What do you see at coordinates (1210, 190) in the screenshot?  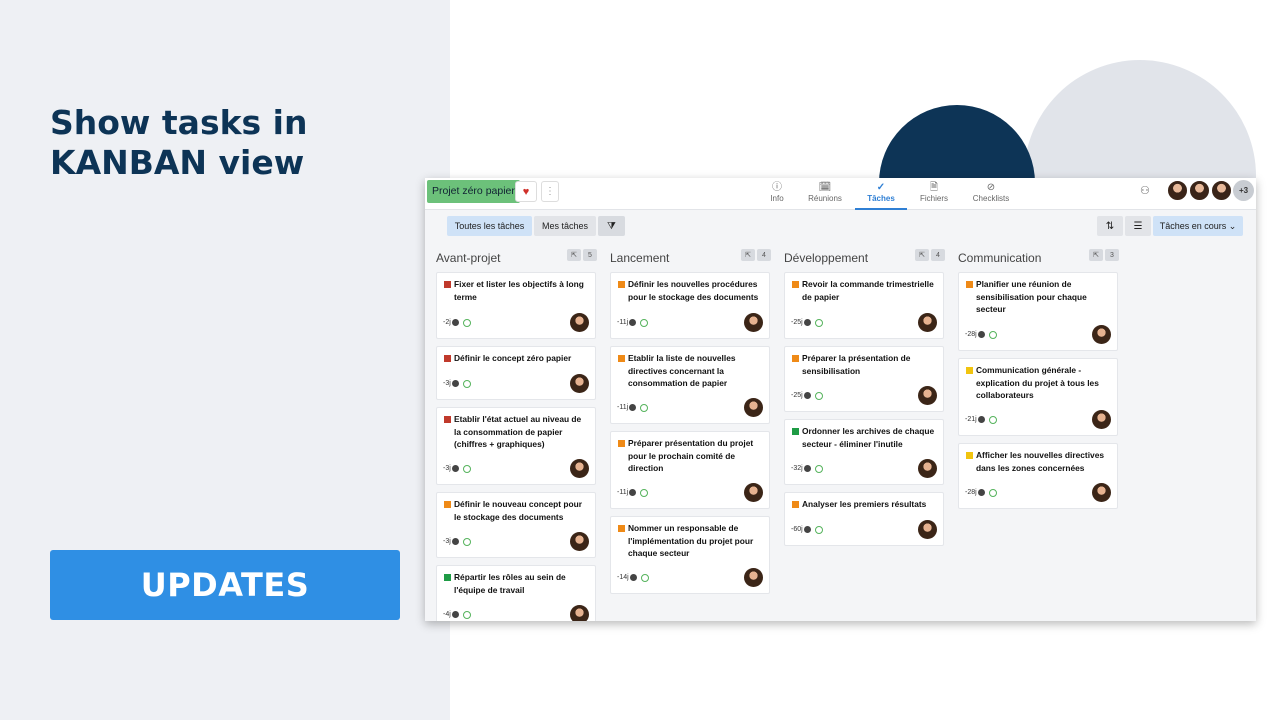 I see `member-avatars: +3` at bounding box center [1210, 190].